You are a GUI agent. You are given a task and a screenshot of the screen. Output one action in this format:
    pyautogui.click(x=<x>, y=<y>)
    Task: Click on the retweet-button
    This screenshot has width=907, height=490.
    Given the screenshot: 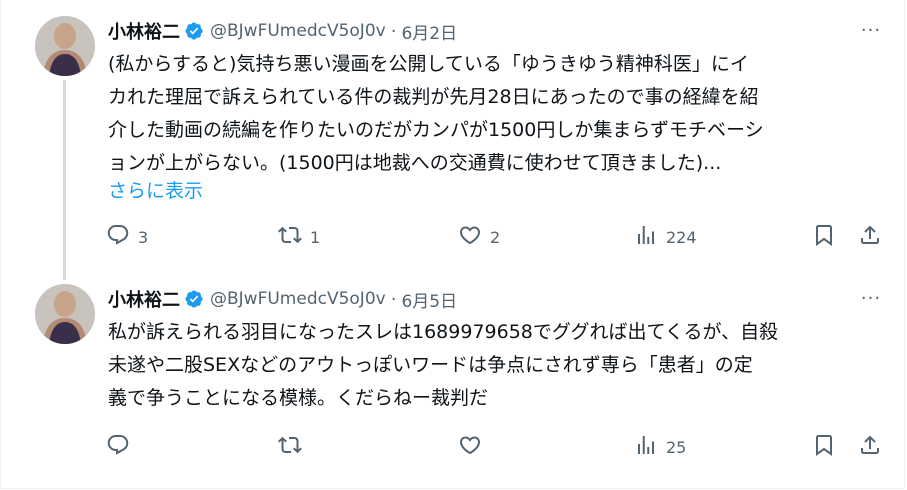 What is the action you would take?
    pyautogui.click(x=294, y=447)
    